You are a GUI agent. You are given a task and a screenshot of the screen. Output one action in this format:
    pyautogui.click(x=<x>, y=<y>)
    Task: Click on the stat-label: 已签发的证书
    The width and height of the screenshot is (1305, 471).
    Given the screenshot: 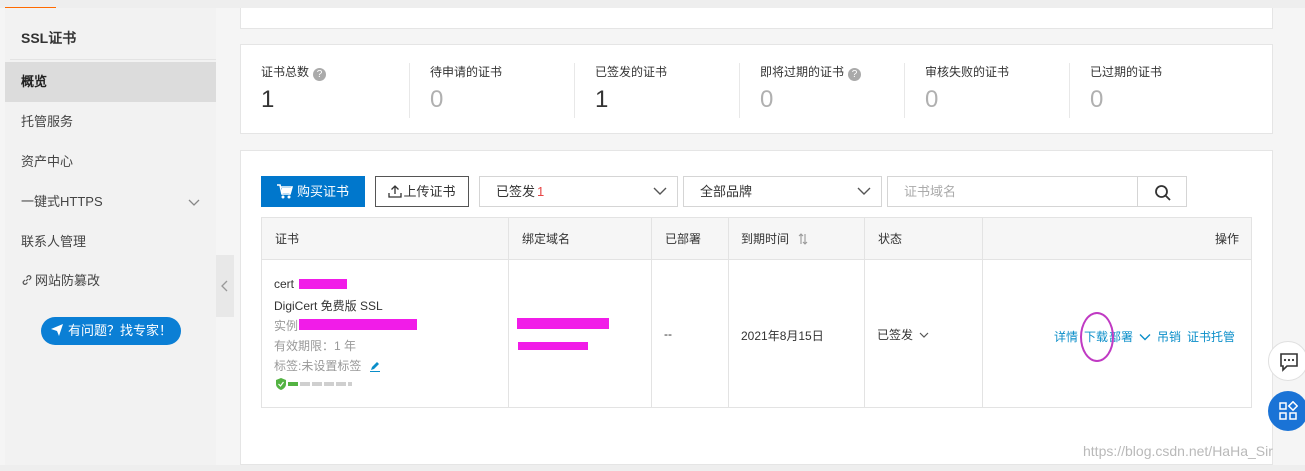 What is the action you would take?
    pyautogui.click(x=631, y=72)
    